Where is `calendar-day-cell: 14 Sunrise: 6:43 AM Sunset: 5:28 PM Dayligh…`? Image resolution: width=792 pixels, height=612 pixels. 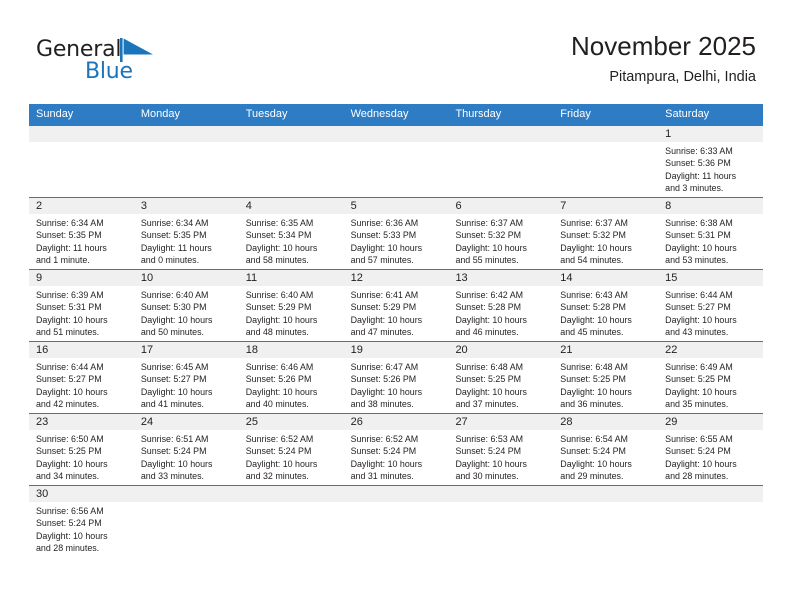 calendar-day-cell: 14 Sunrise: 6:43 AM Sunset: 5:28 PM Dayligh… is located at coordinates (606, 305).